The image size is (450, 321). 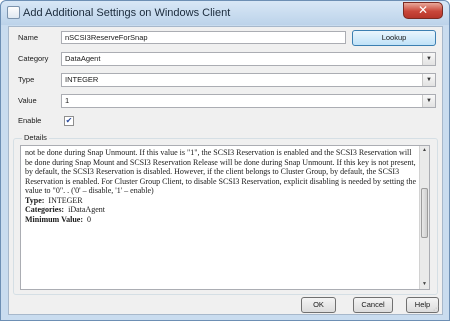 I want to click on resize-grip-icon: ⋰, so click(x=437, y=309).